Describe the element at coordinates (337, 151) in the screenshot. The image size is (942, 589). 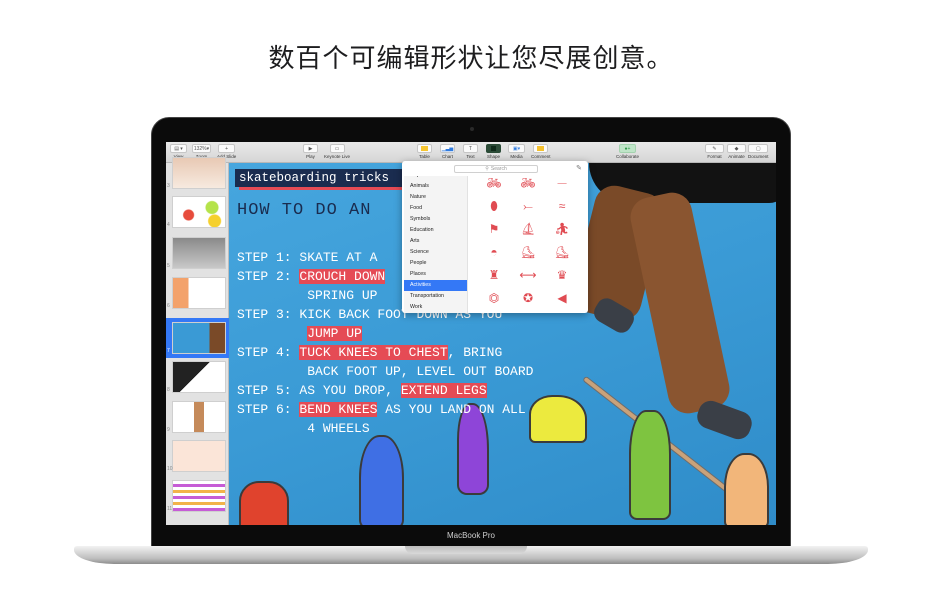
I see `keynote-live-button: ▭ Keynote Live` at that location.